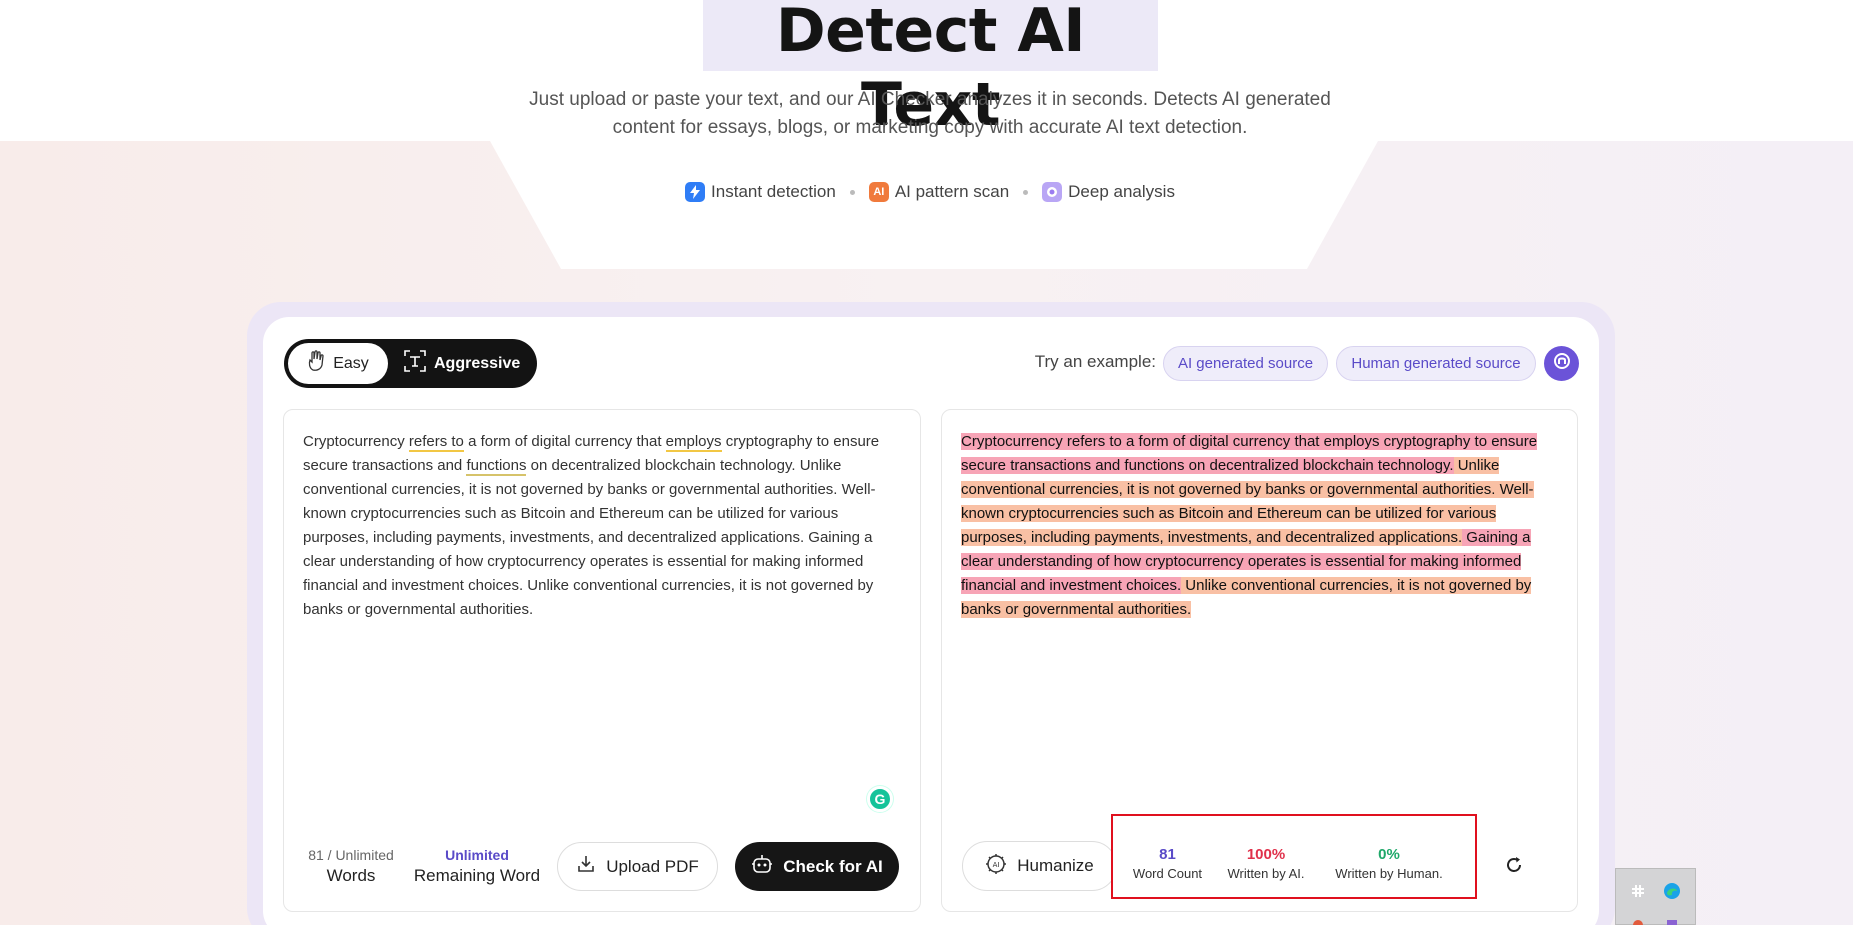 The height and width of the screenshot is (925, 1853). I want to click on brain-icon, so click(1052, 192).